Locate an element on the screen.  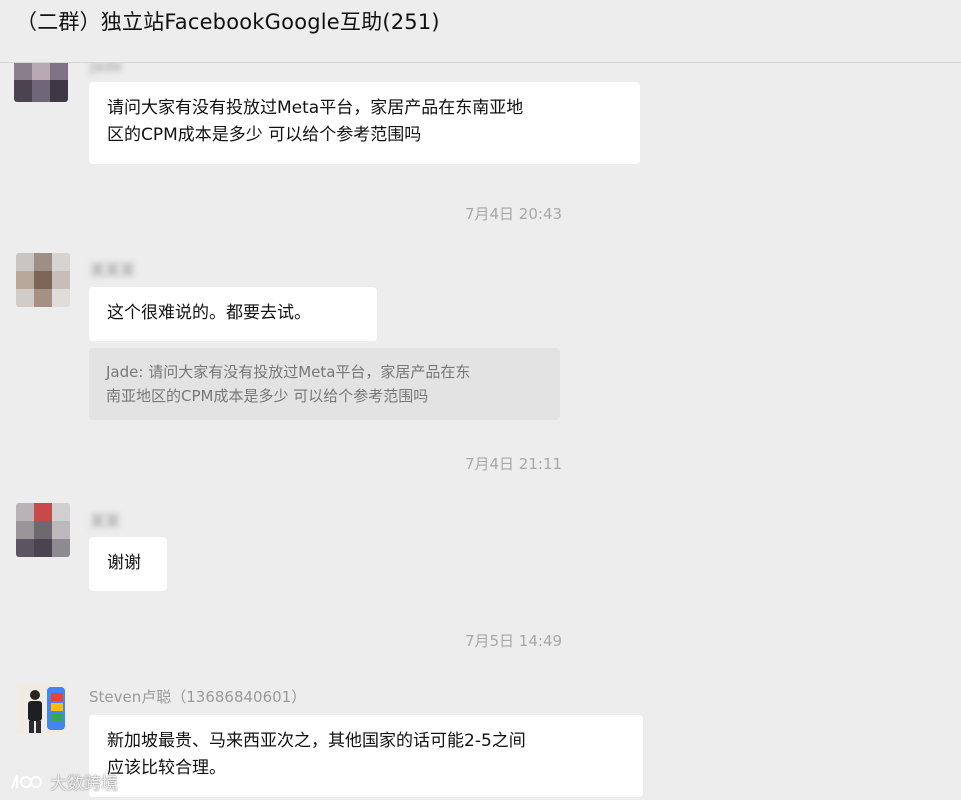
sender-name: Jade is located at coordinates (106, 69).